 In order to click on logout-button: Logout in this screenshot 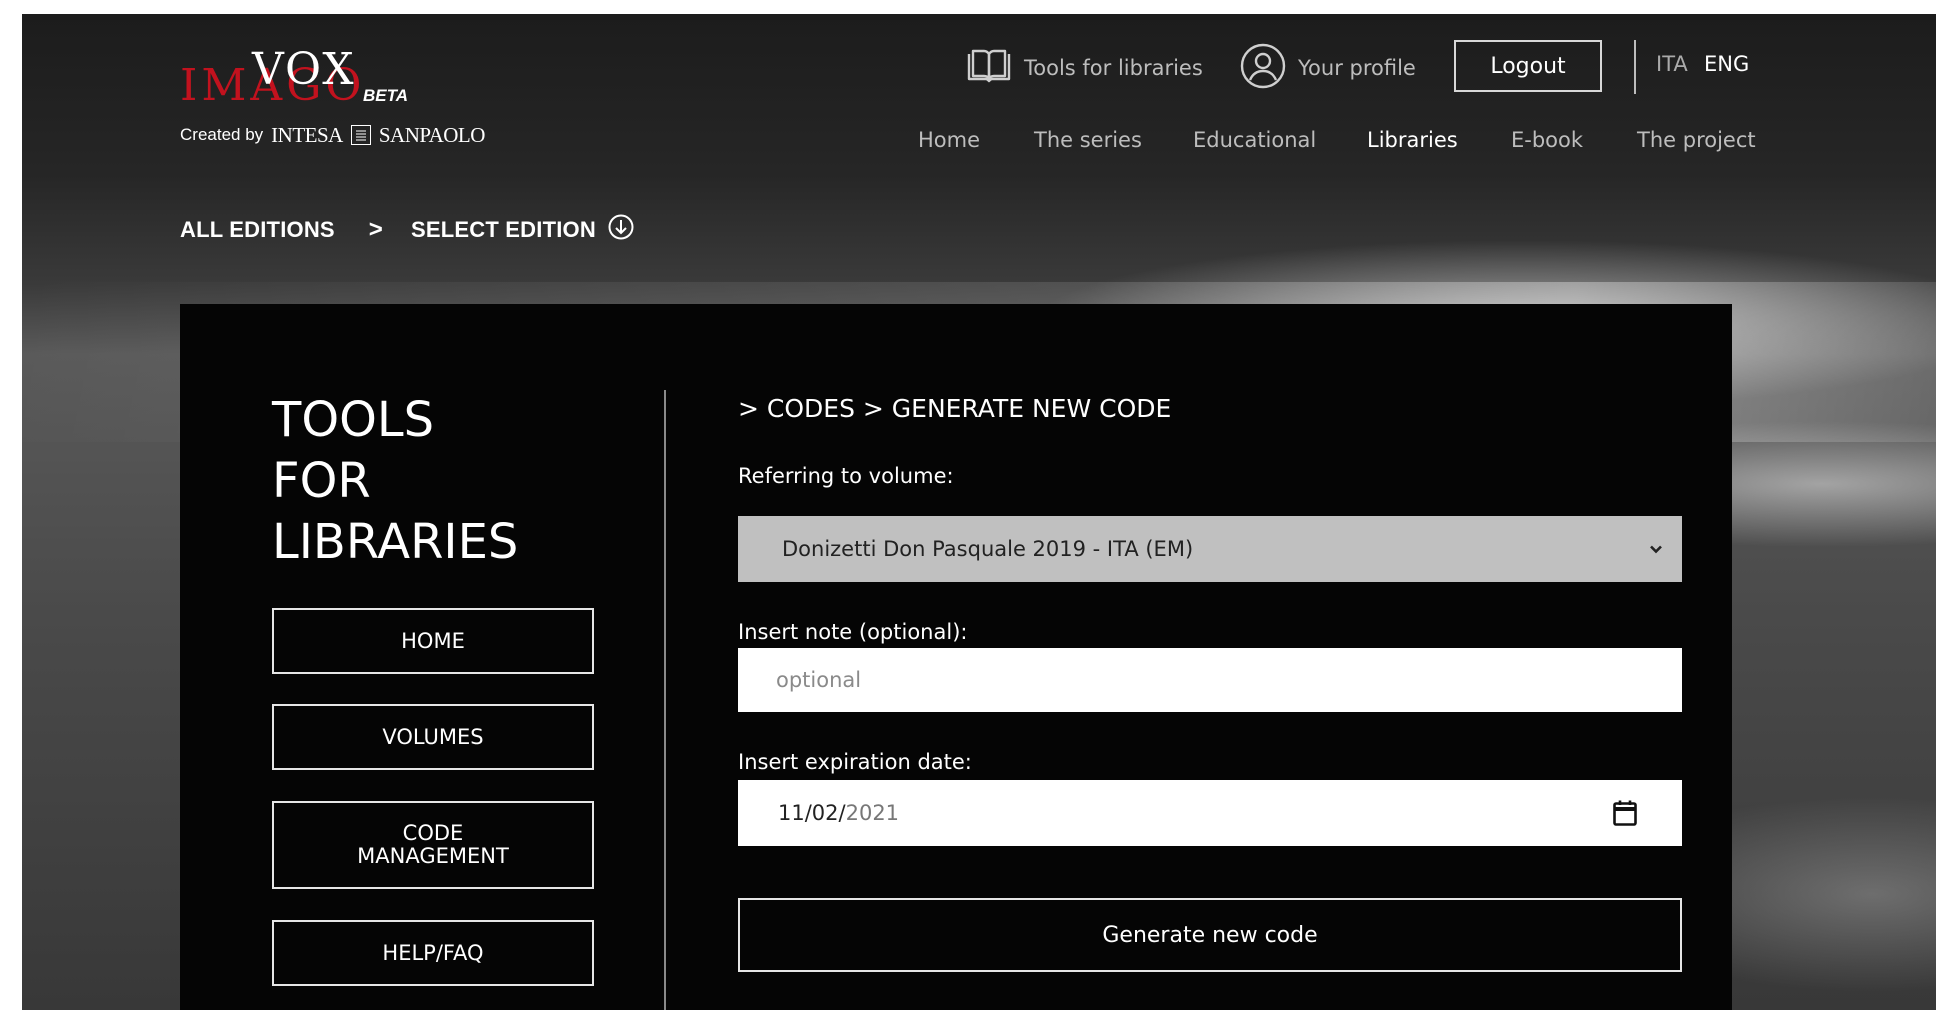, I will do `click(1528, 66)`.